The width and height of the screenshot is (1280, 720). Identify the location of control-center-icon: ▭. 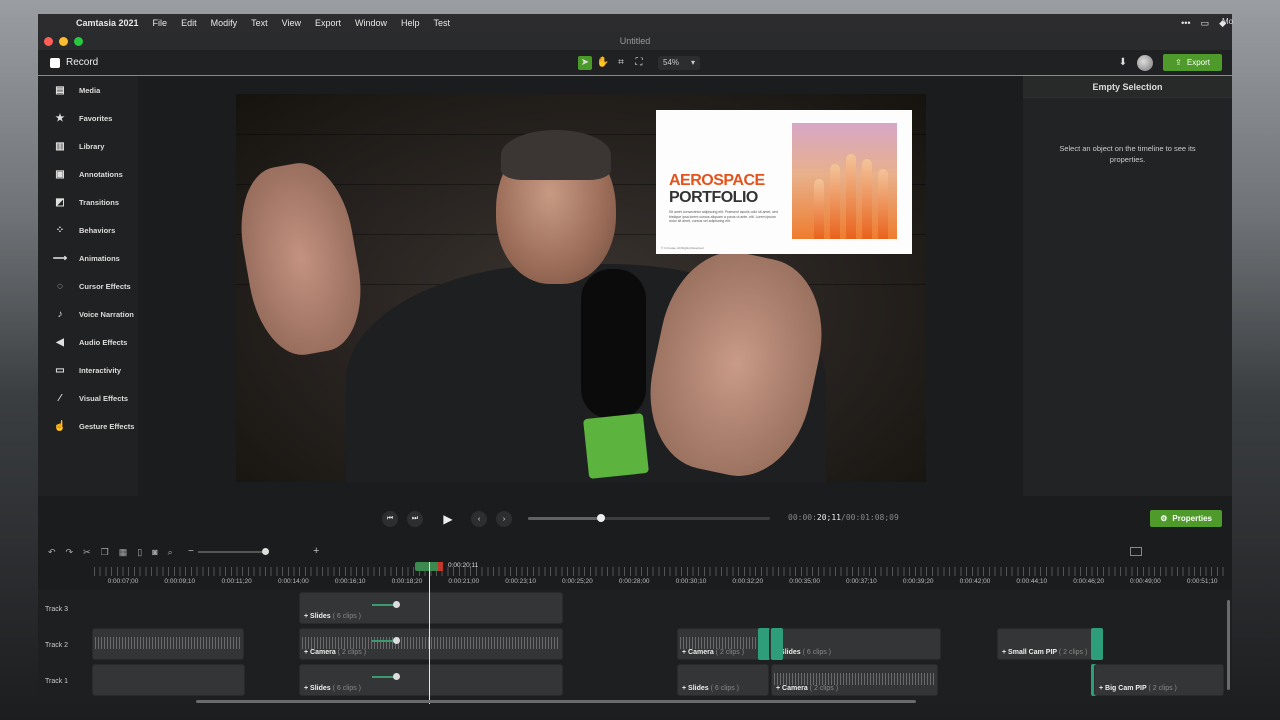
(1205, 23).